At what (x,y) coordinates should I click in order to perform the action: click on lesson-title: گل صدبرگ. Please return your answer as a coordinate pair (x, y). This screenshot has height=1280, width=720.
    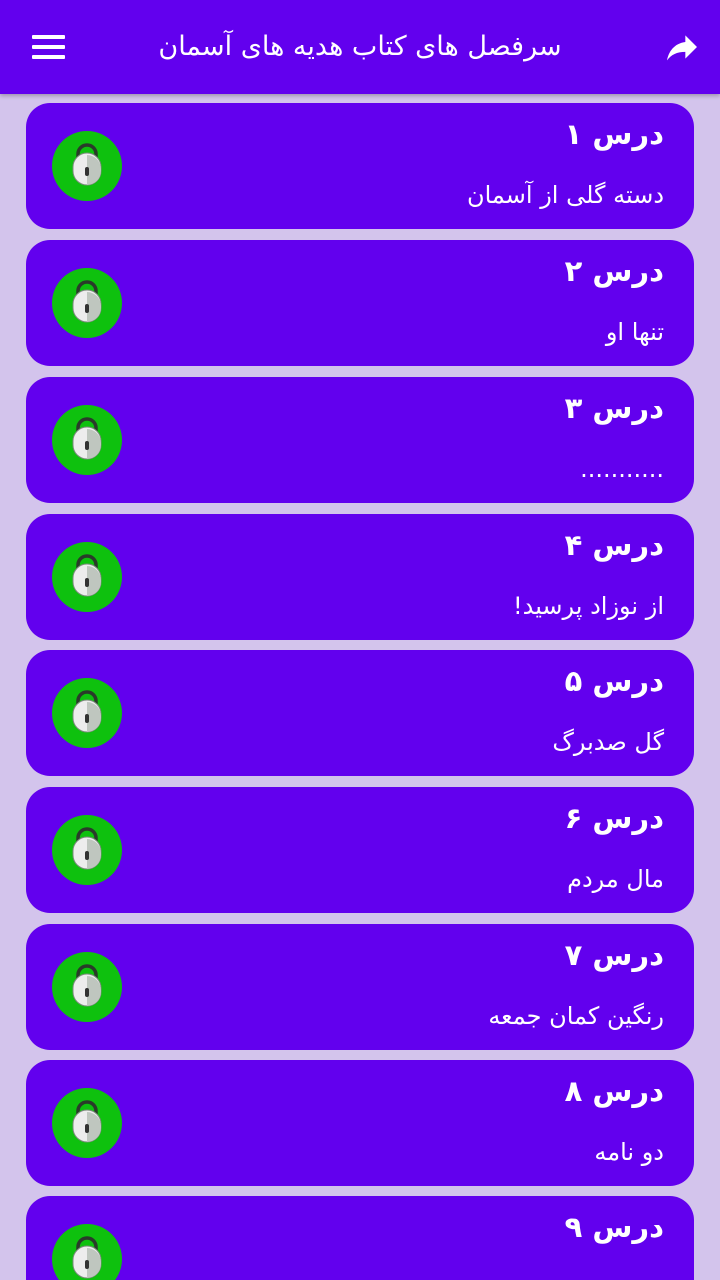
    Looking at the image, I should click on (608, 742).